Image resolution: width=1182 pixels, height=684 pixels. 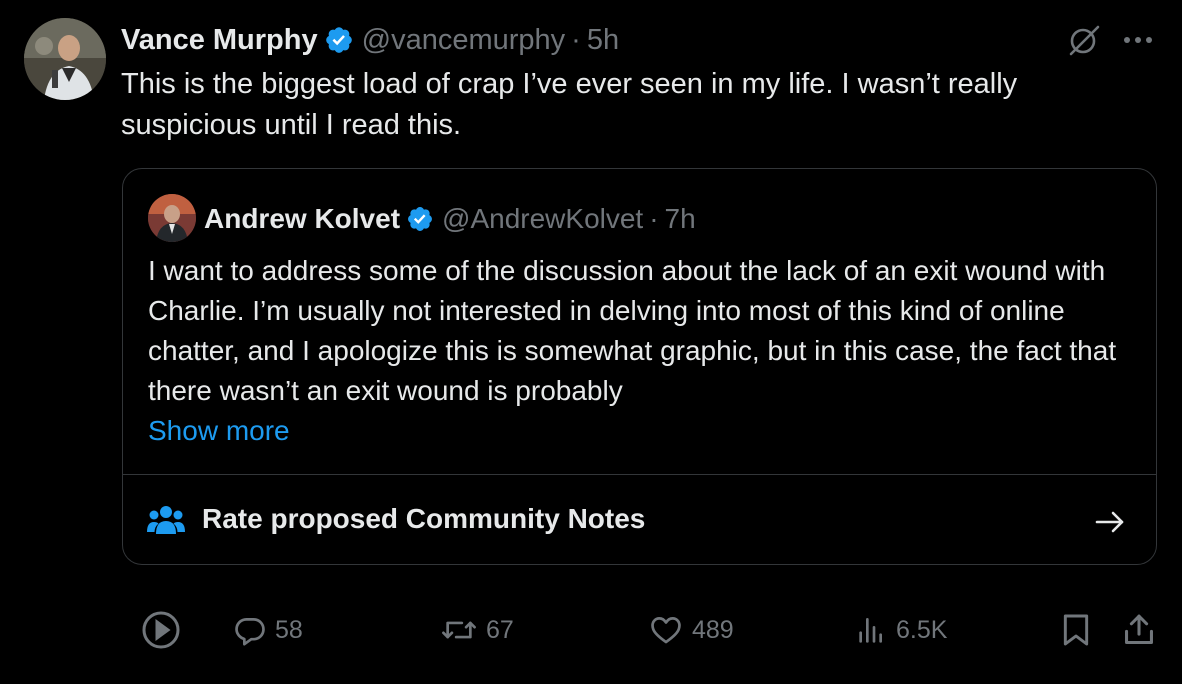 What do you see at coordinates (691, 630) in the screenshot?
I see `like-button: 489` at bounding box center [691, 630].